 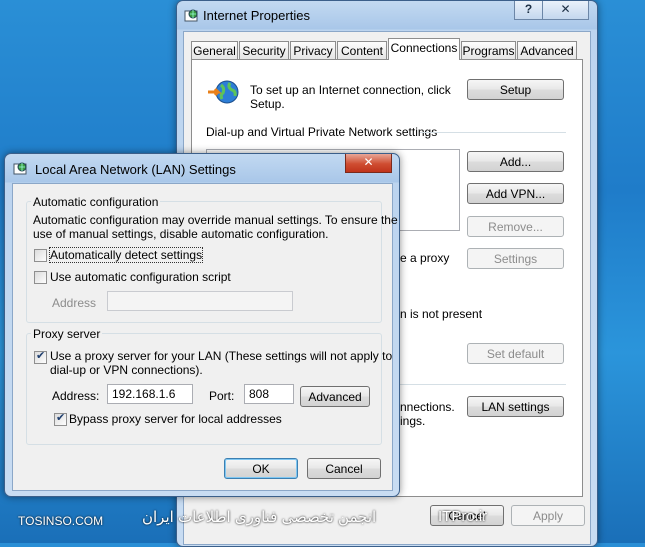 What do you see at coordinates (40, 255) in the screenshot?
I see `auto-detect-checkbox` at bounding box center [40, 255].